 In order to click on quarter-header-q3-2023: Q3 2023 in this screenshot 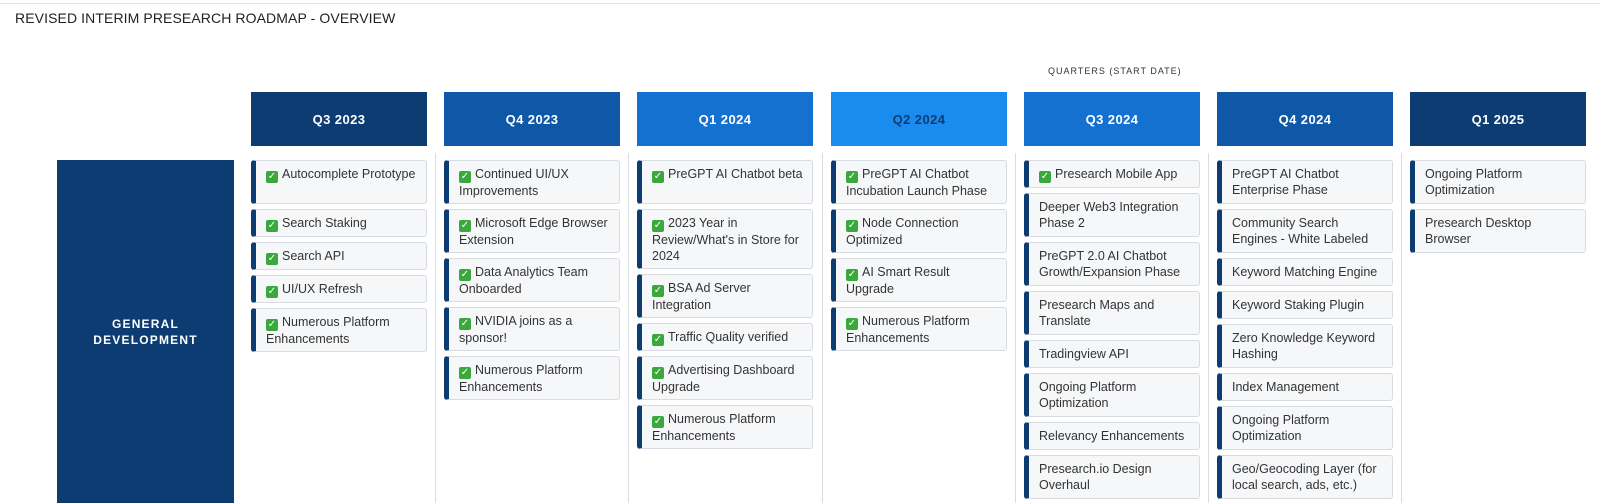, I will do `click(339, 119)`.